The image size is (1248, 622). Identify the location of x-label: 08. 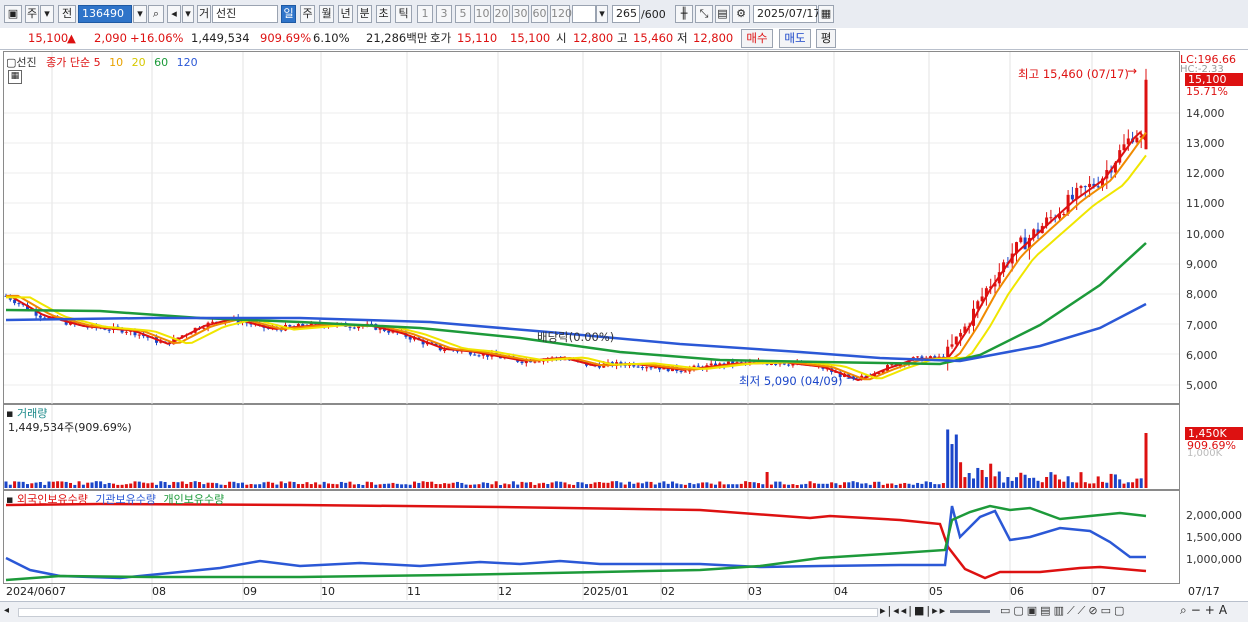
(159, 591).